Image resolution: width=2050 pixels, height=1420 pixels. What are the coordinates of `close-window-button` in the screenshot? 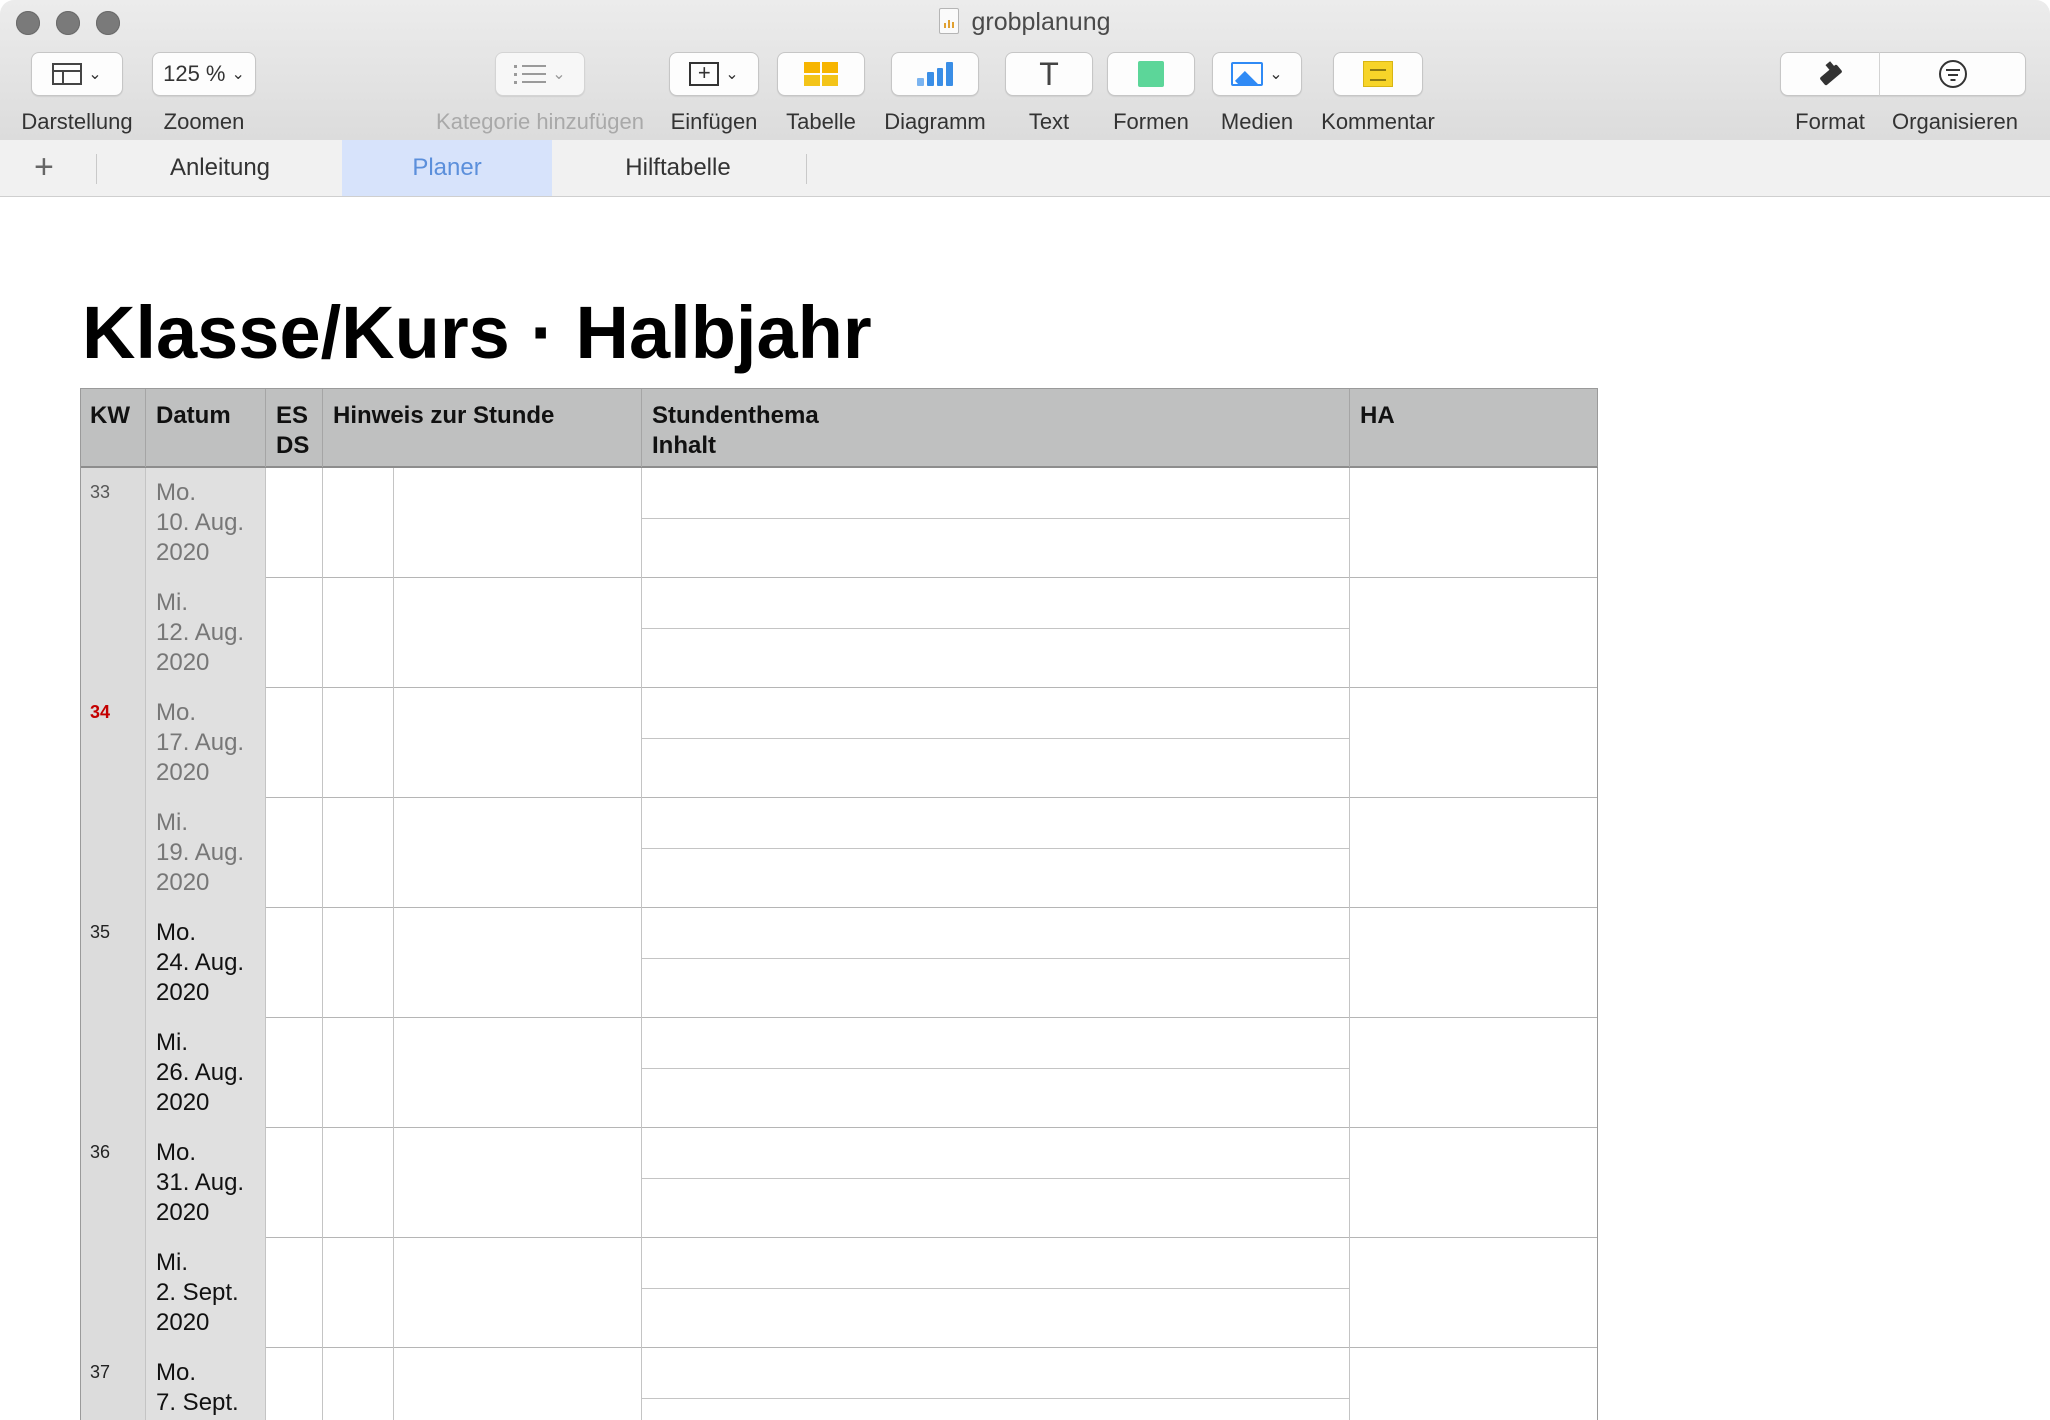 It's located at (28, 23).